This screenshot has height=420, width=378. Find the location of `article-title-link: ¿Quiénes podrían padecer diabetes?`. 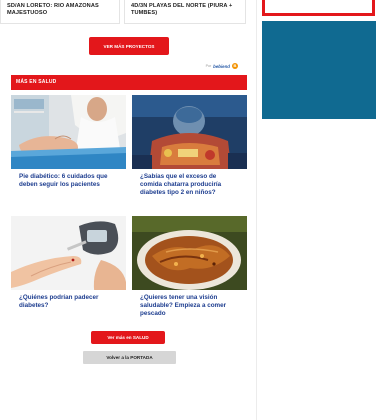

article-title-link: ¿Quiénes podrían padecer diabetes? is located at coordinates (68, 302).